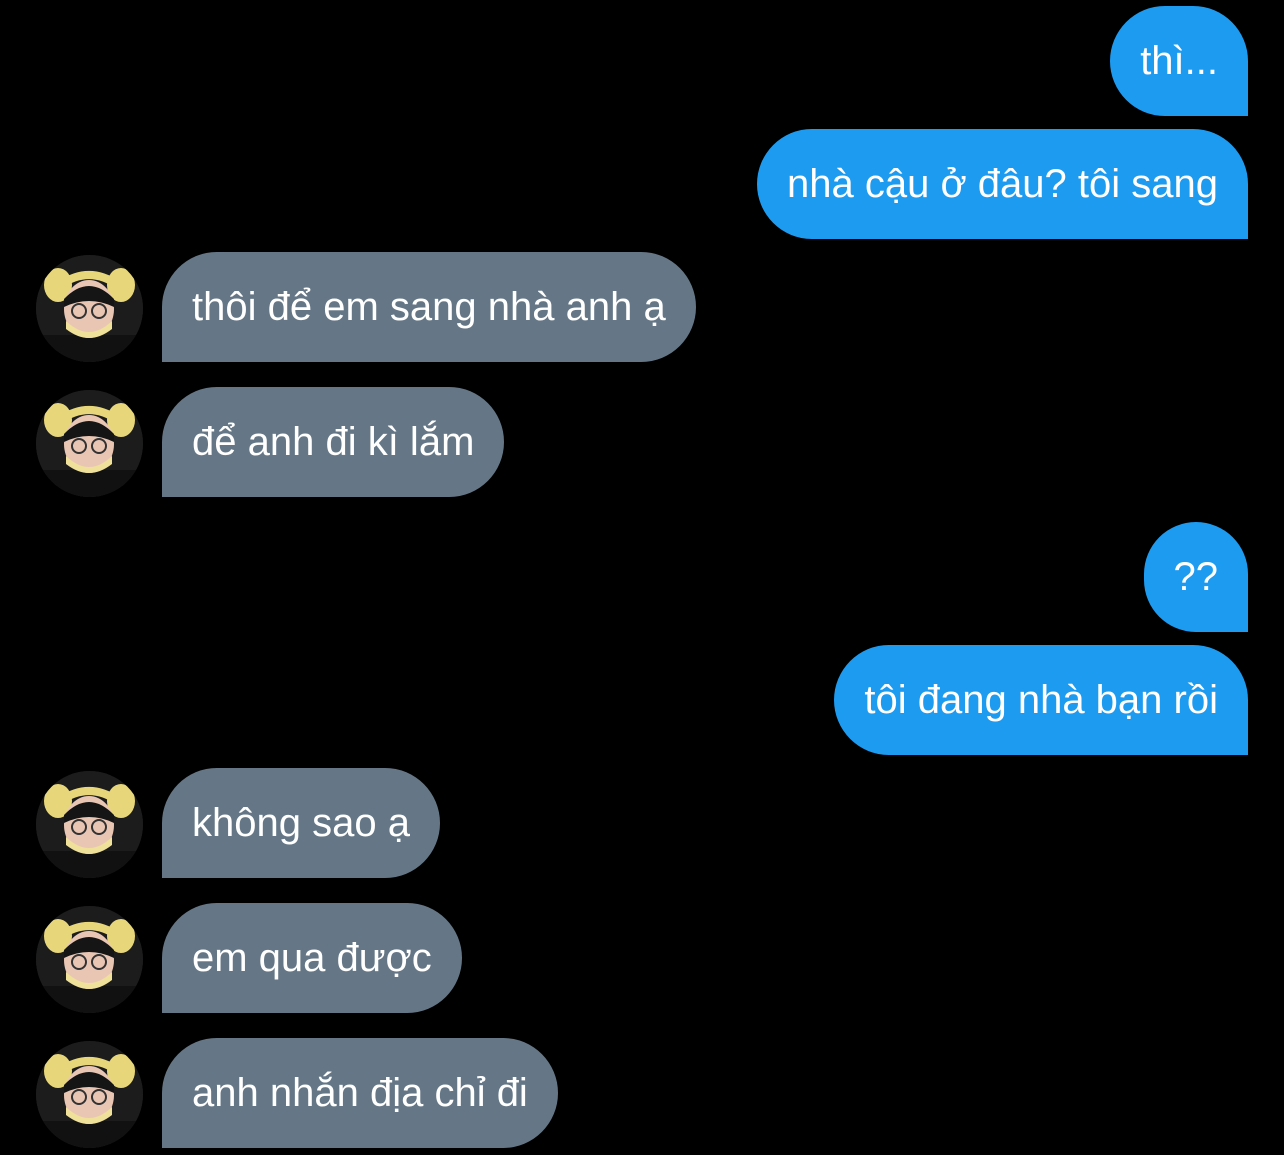 This screenshot has width=1284, height=1155. I want to click on message-bubble-incoming: không sao ạ, so click(301, 823).